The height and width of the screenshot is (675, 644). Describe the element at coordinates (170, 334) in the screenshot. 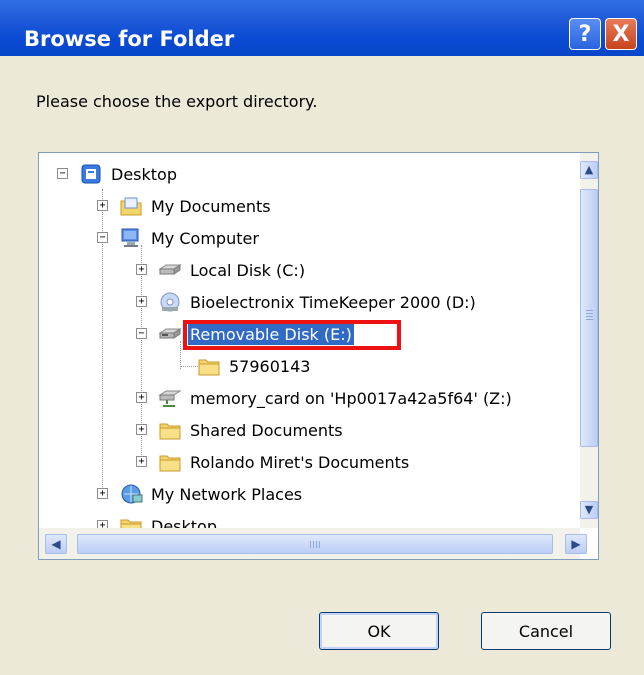

I see `removable-disk-icon` at that location.